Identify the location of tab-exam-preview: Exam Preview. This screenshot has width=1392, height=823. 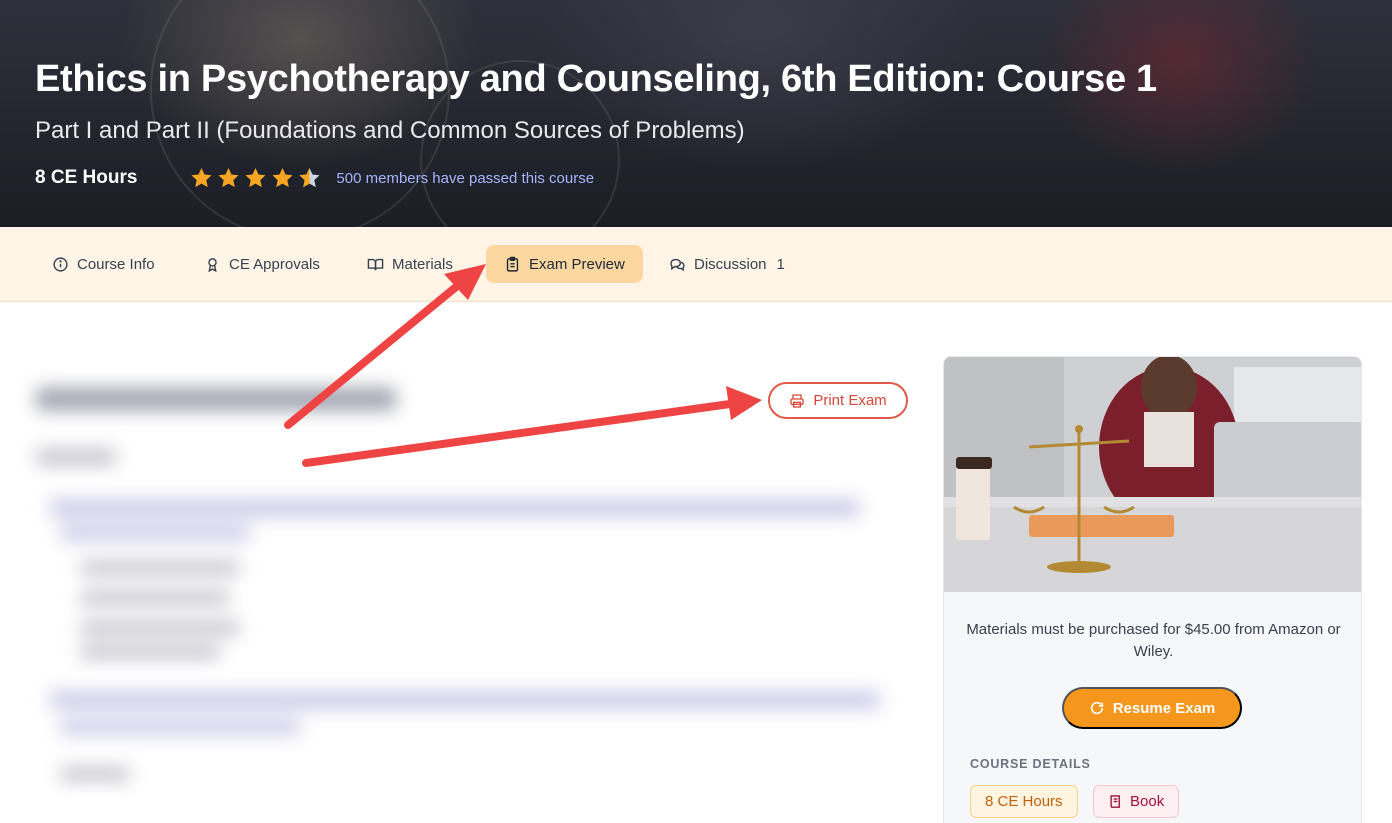
(564, 264).